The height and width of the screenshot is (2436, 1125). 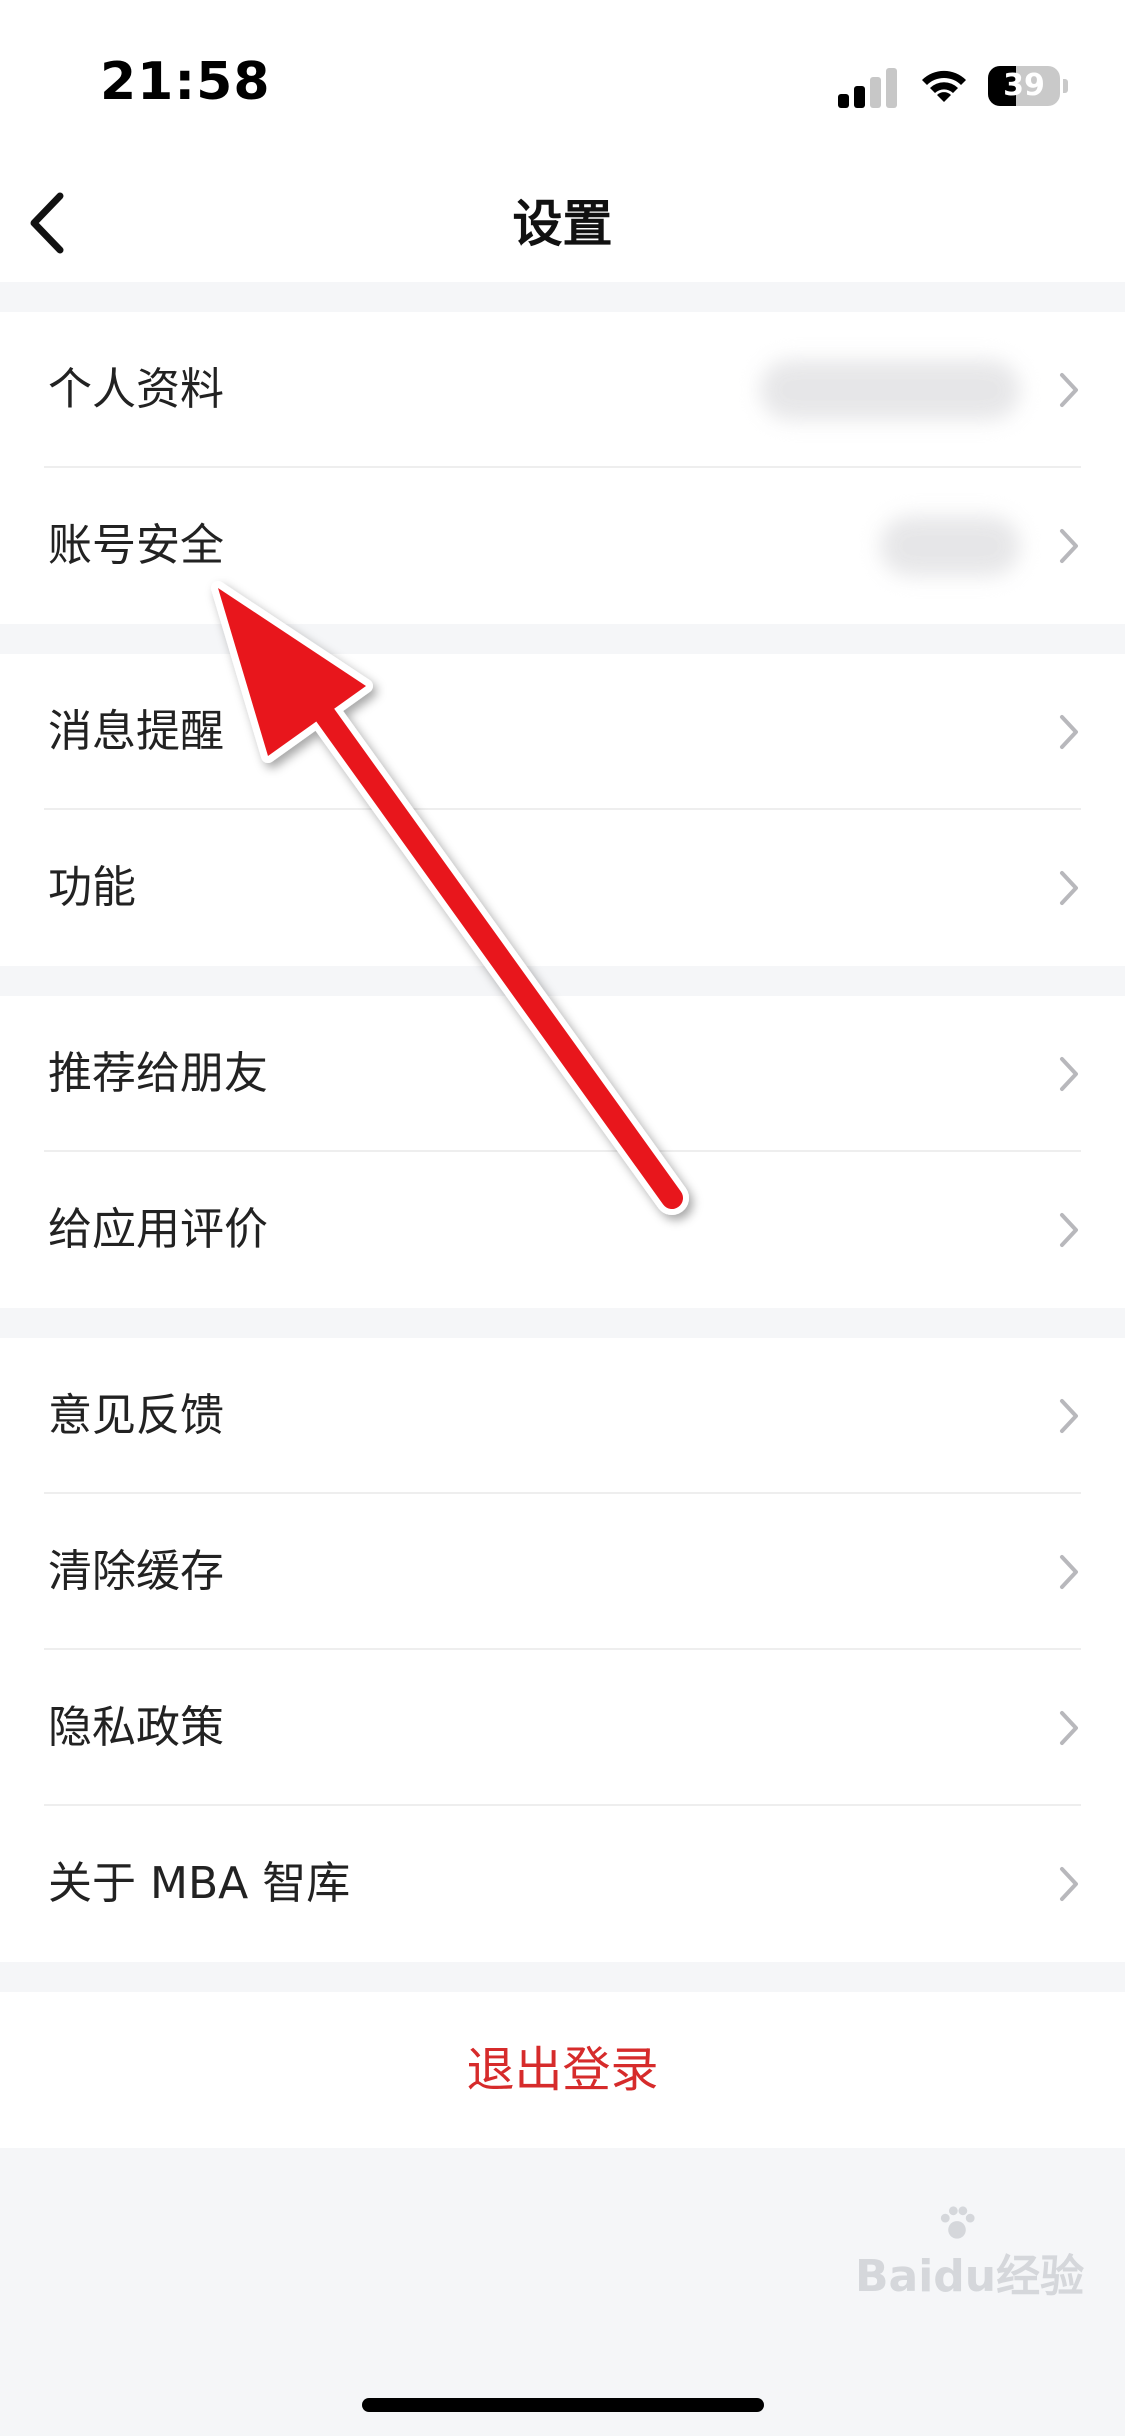 What do you see at coordinates (562, 732) in the screenshot?
I see `settings-item-notifications: 消息提醒` at bounding box center [562, 732].